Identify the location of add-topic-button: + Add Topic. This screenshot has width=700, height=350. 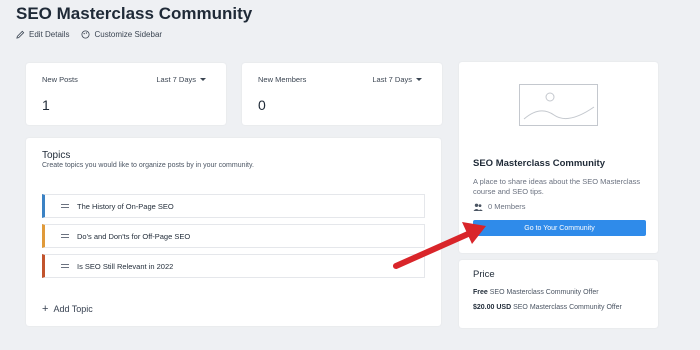
(67, 309).